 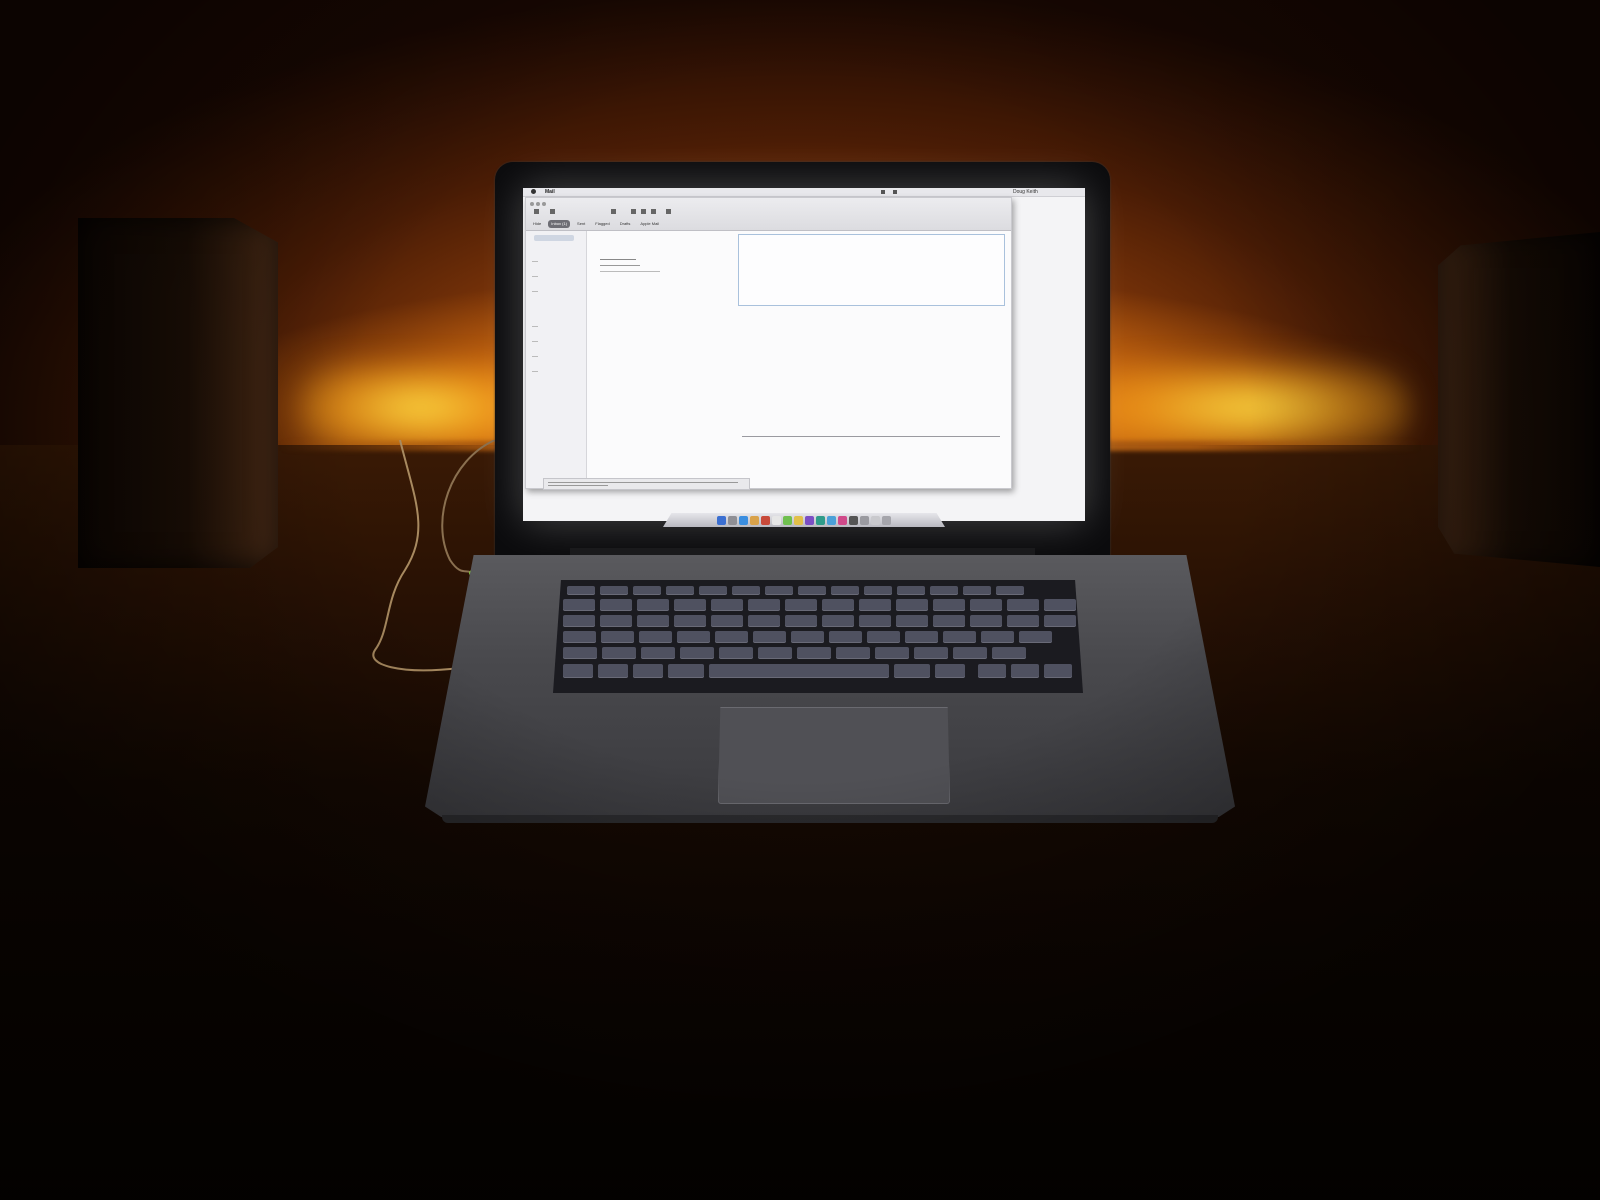 What do you see at coordinates (533, 191) in the screenshot?
I see `apple-icon` at bounding box center [533, 191].